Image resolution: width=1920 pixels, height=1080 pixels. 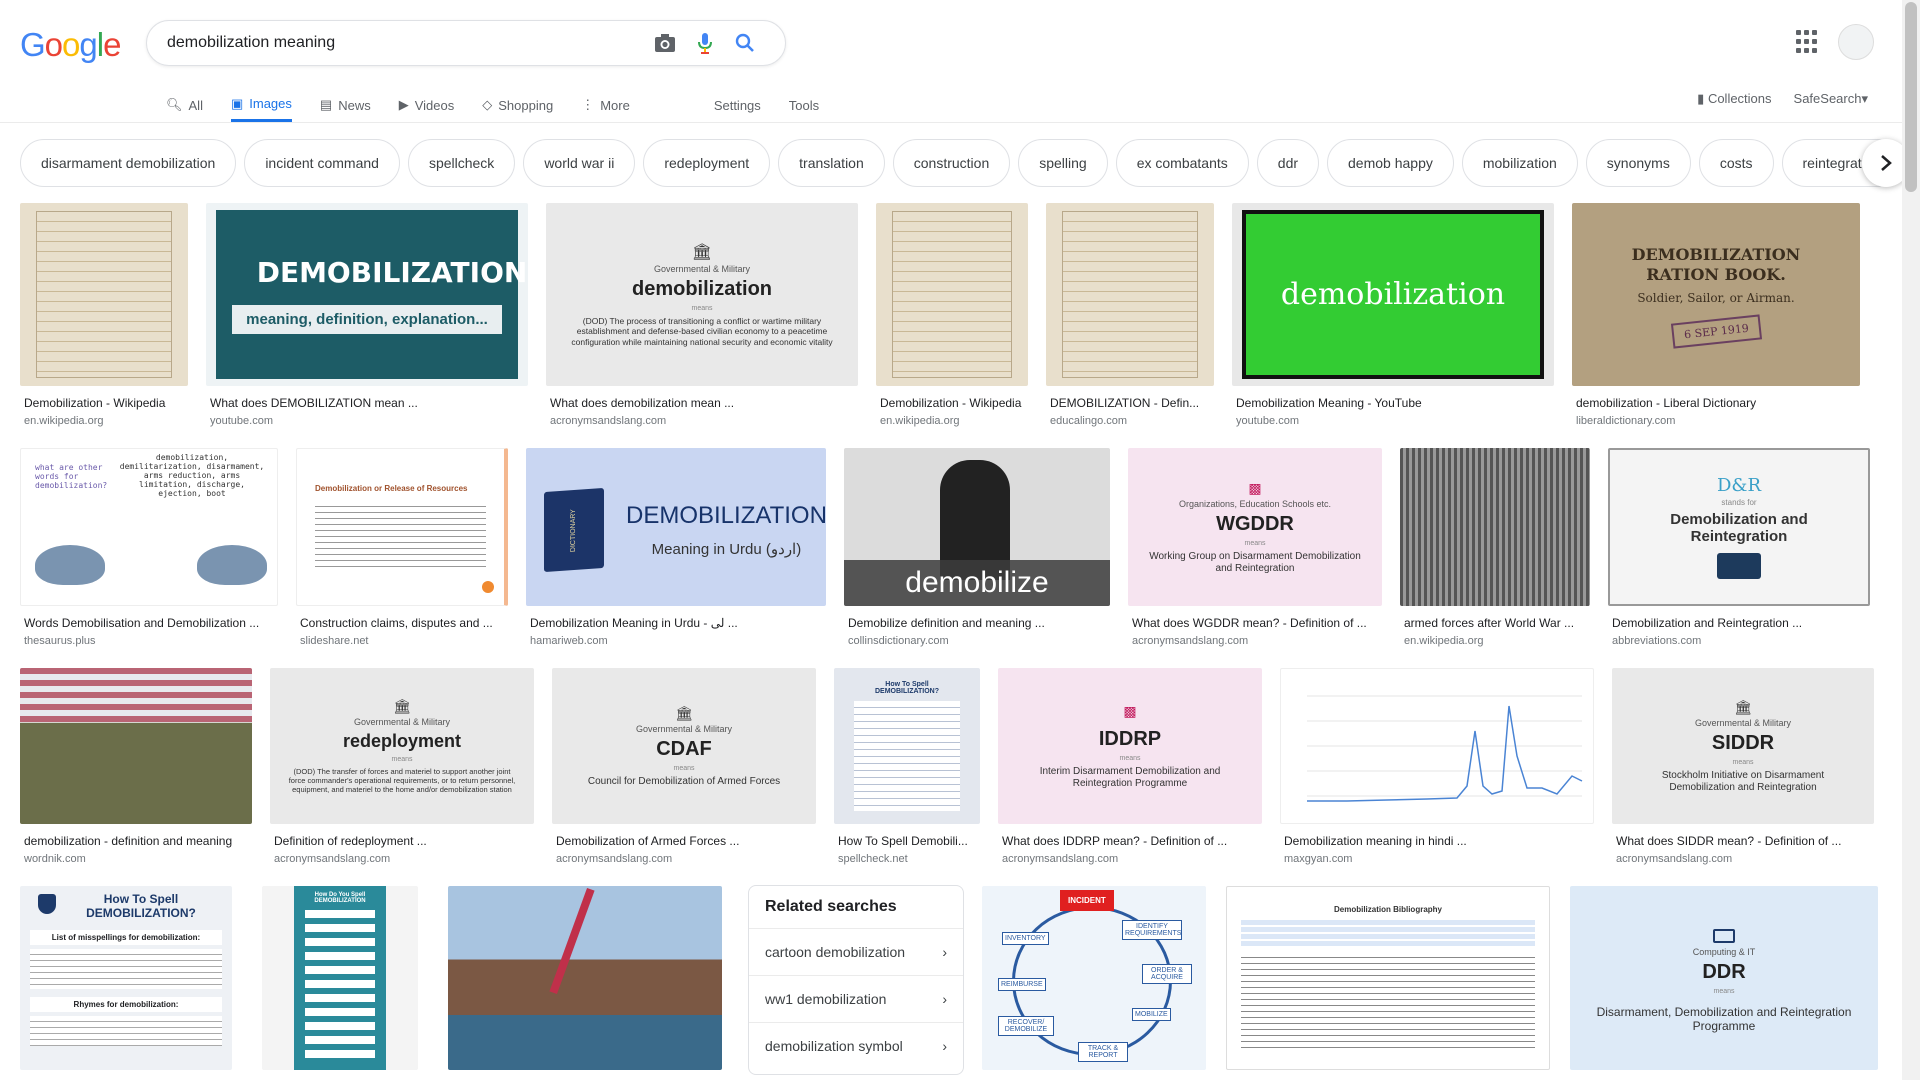 I want to click on search-input, so click(x=406, y=43).